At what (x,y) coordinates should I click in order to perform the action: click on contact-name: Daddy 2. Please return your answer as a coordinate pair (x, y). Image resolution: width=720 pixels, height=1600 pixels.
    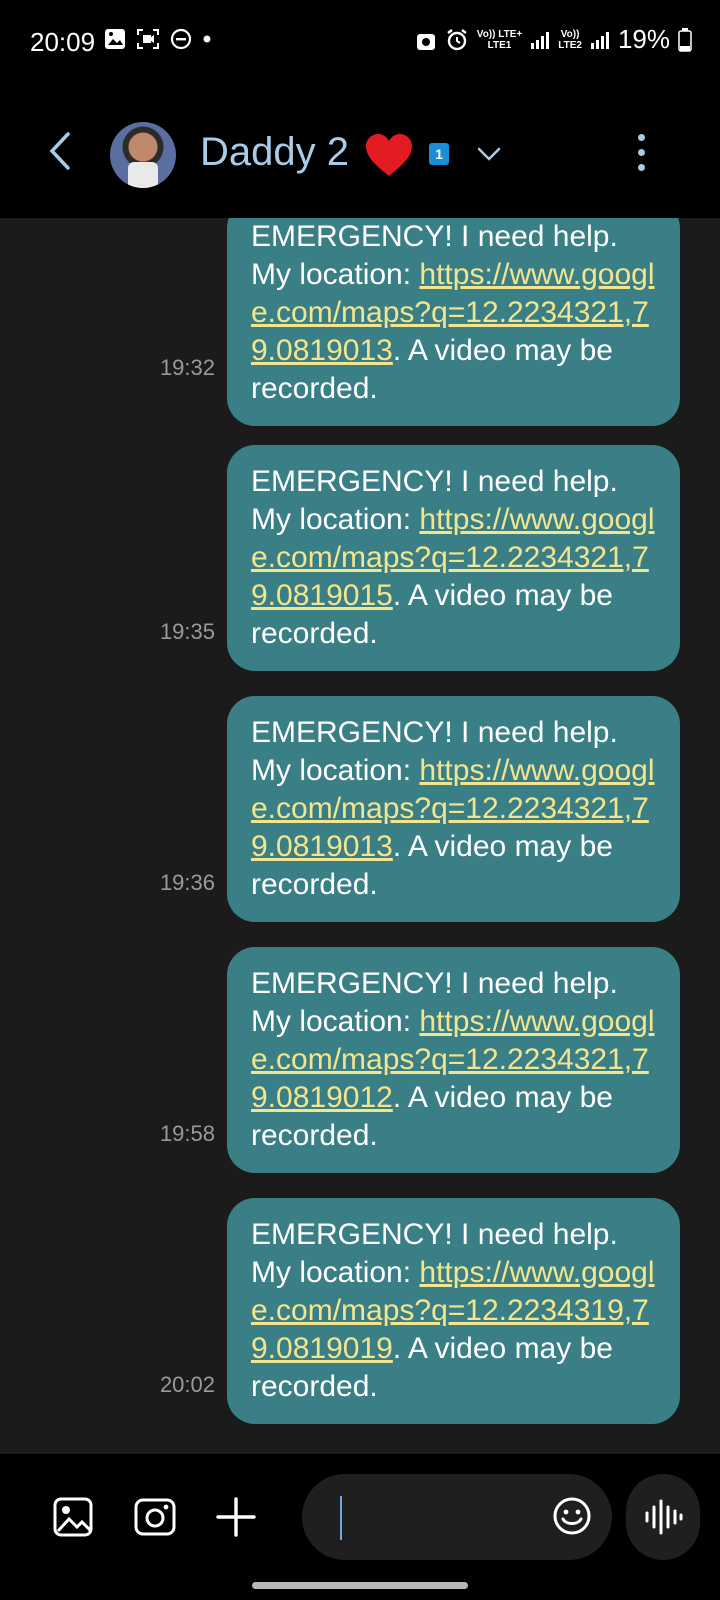
    Looking at the image, I should click on (274, 152).